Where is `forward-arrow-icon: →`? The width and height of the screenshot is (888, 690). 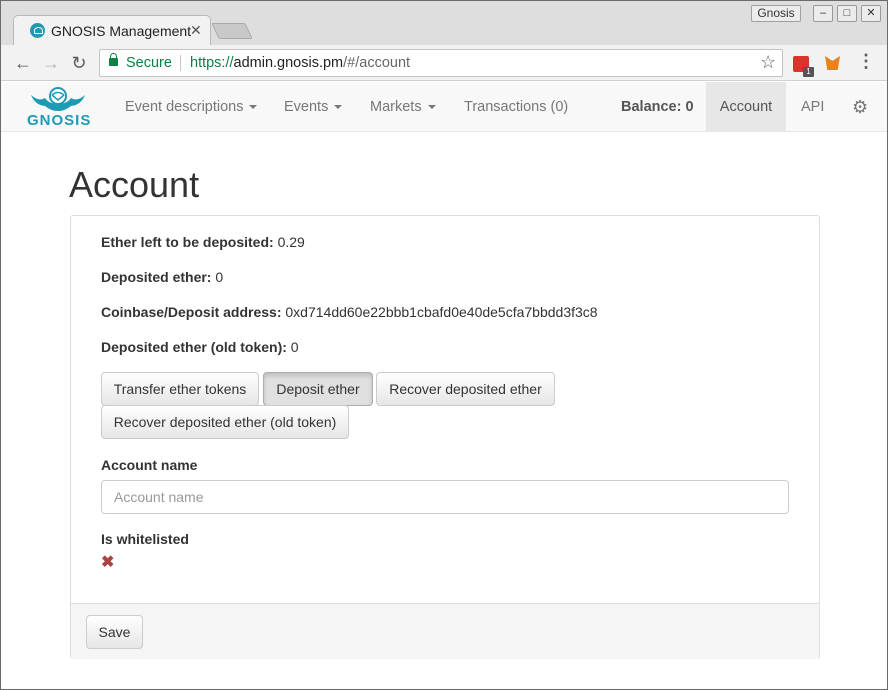
forward-arrow-icon: → is located at coordinates (51, 63).